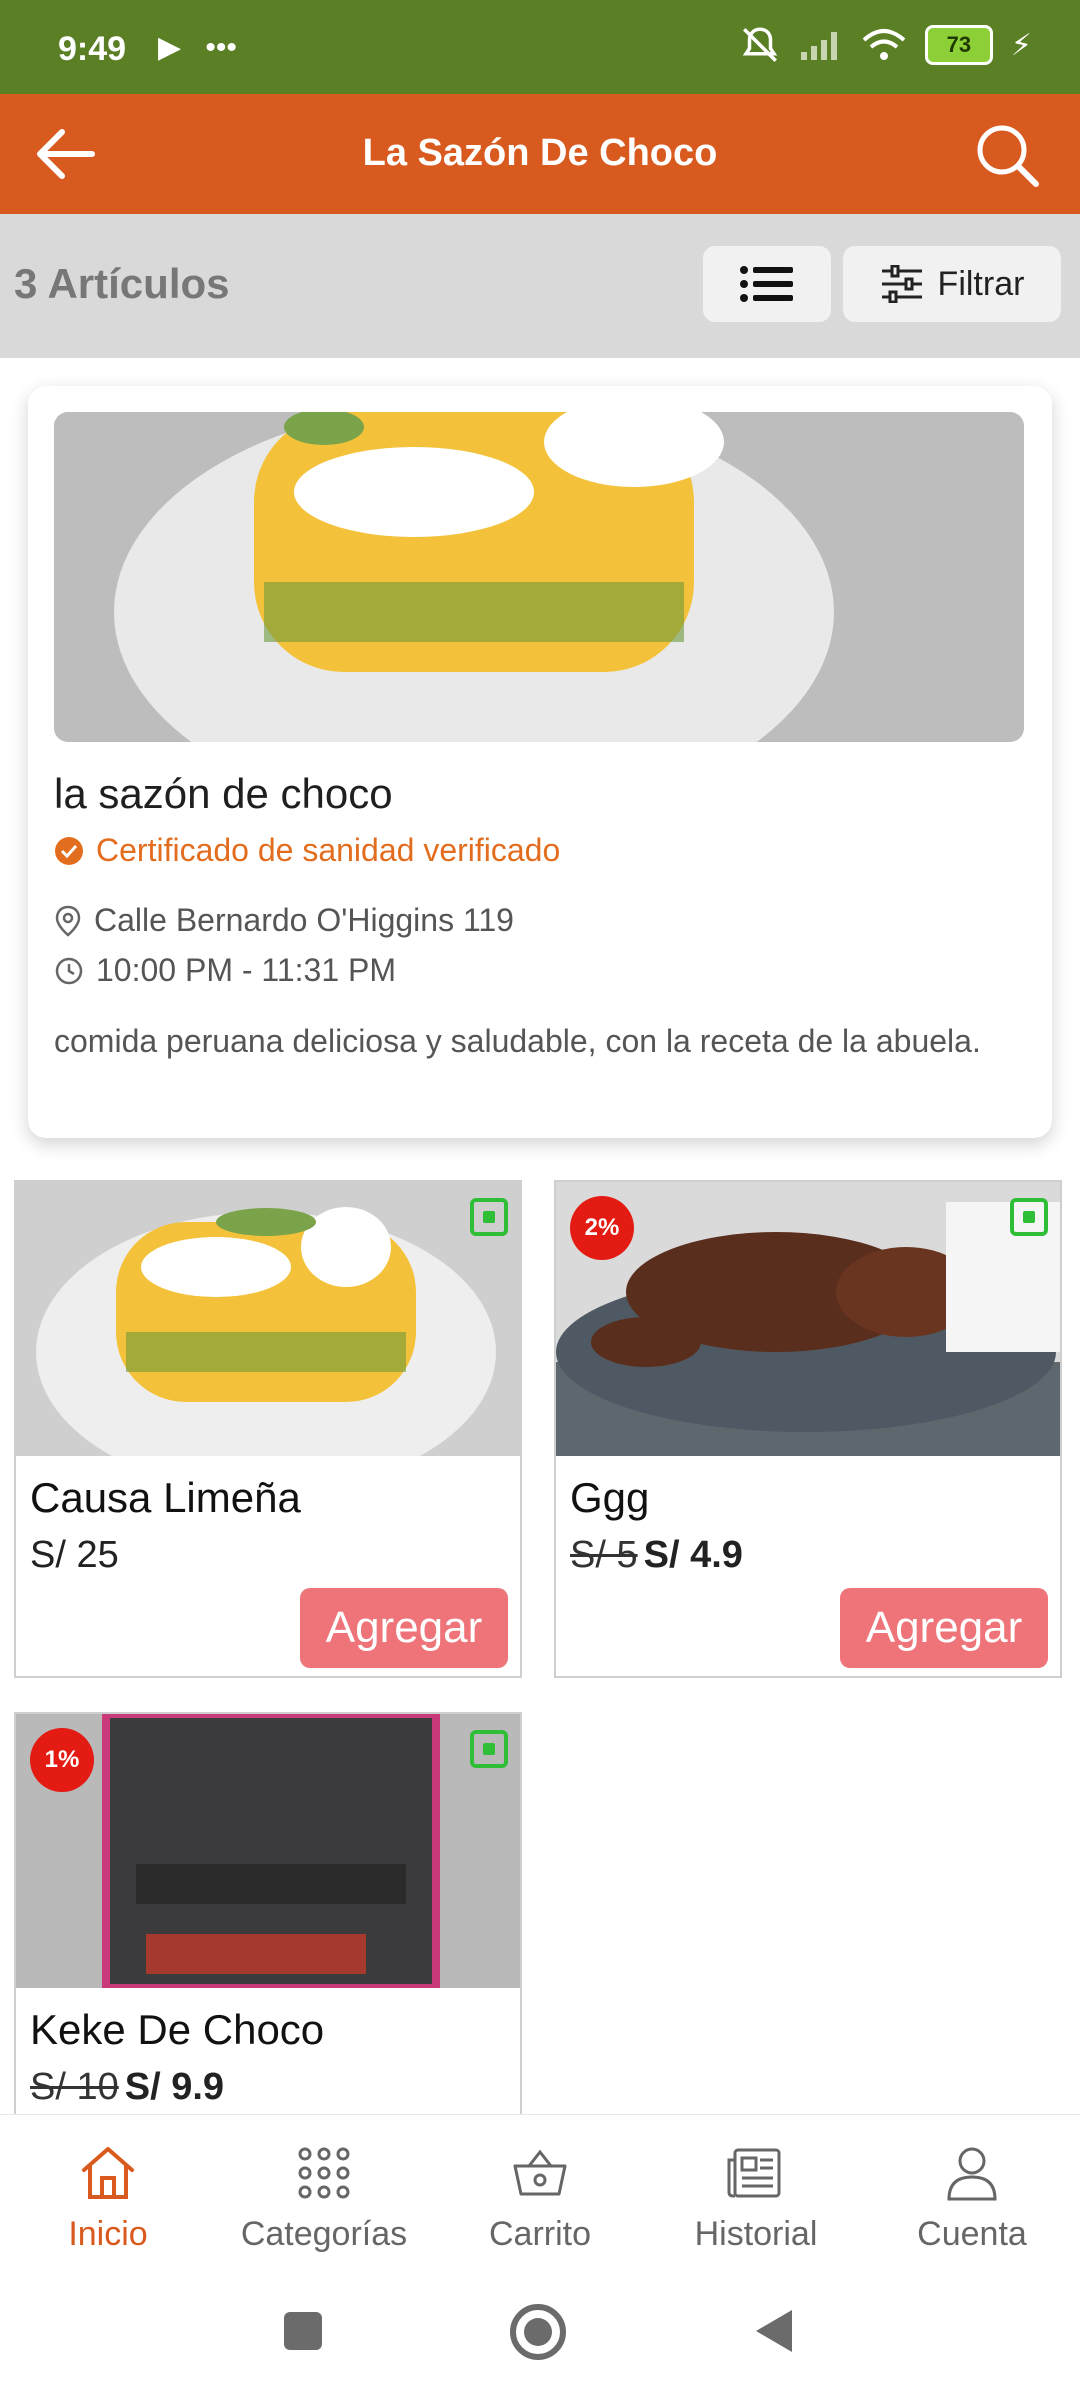  Describe the element at coordinates (756, 2234) in the screenshot. I see `nav-label: Historial` at that location.